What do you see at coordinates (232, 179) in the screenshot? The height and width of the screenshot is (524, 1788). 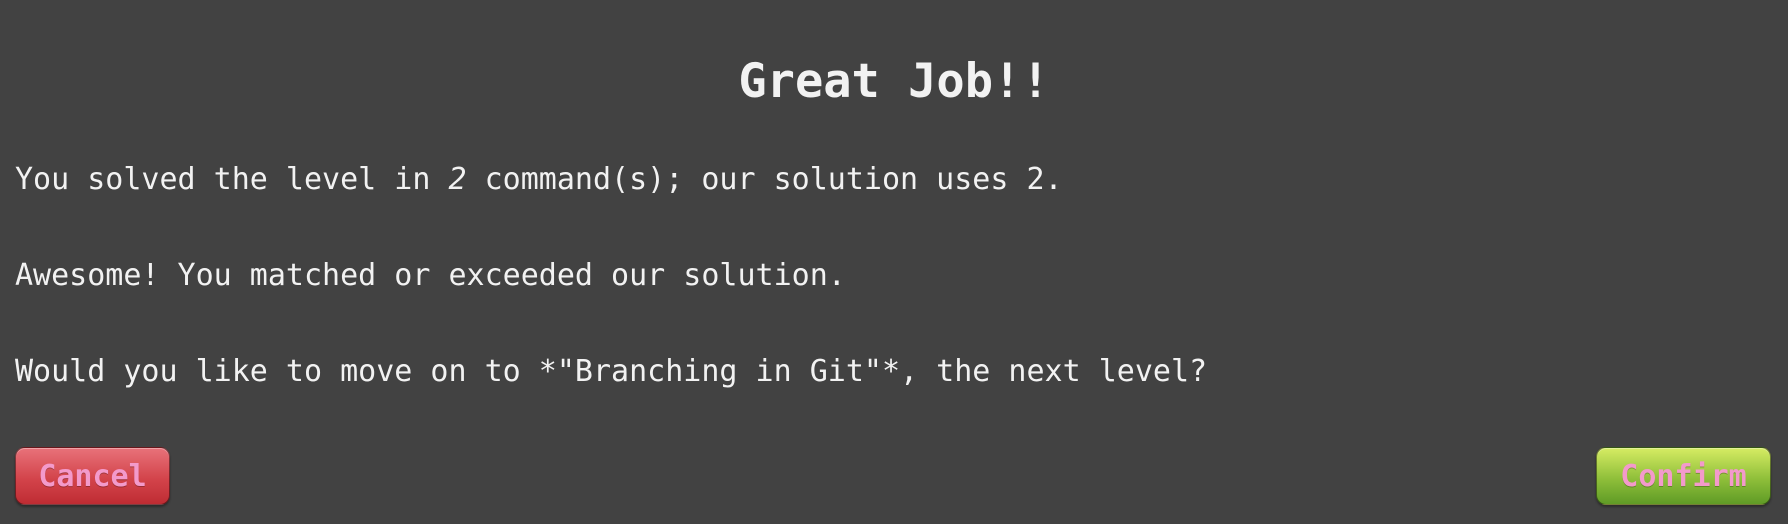 I see `result-prefix: You solved the level in` at bounding box center [232, 179].